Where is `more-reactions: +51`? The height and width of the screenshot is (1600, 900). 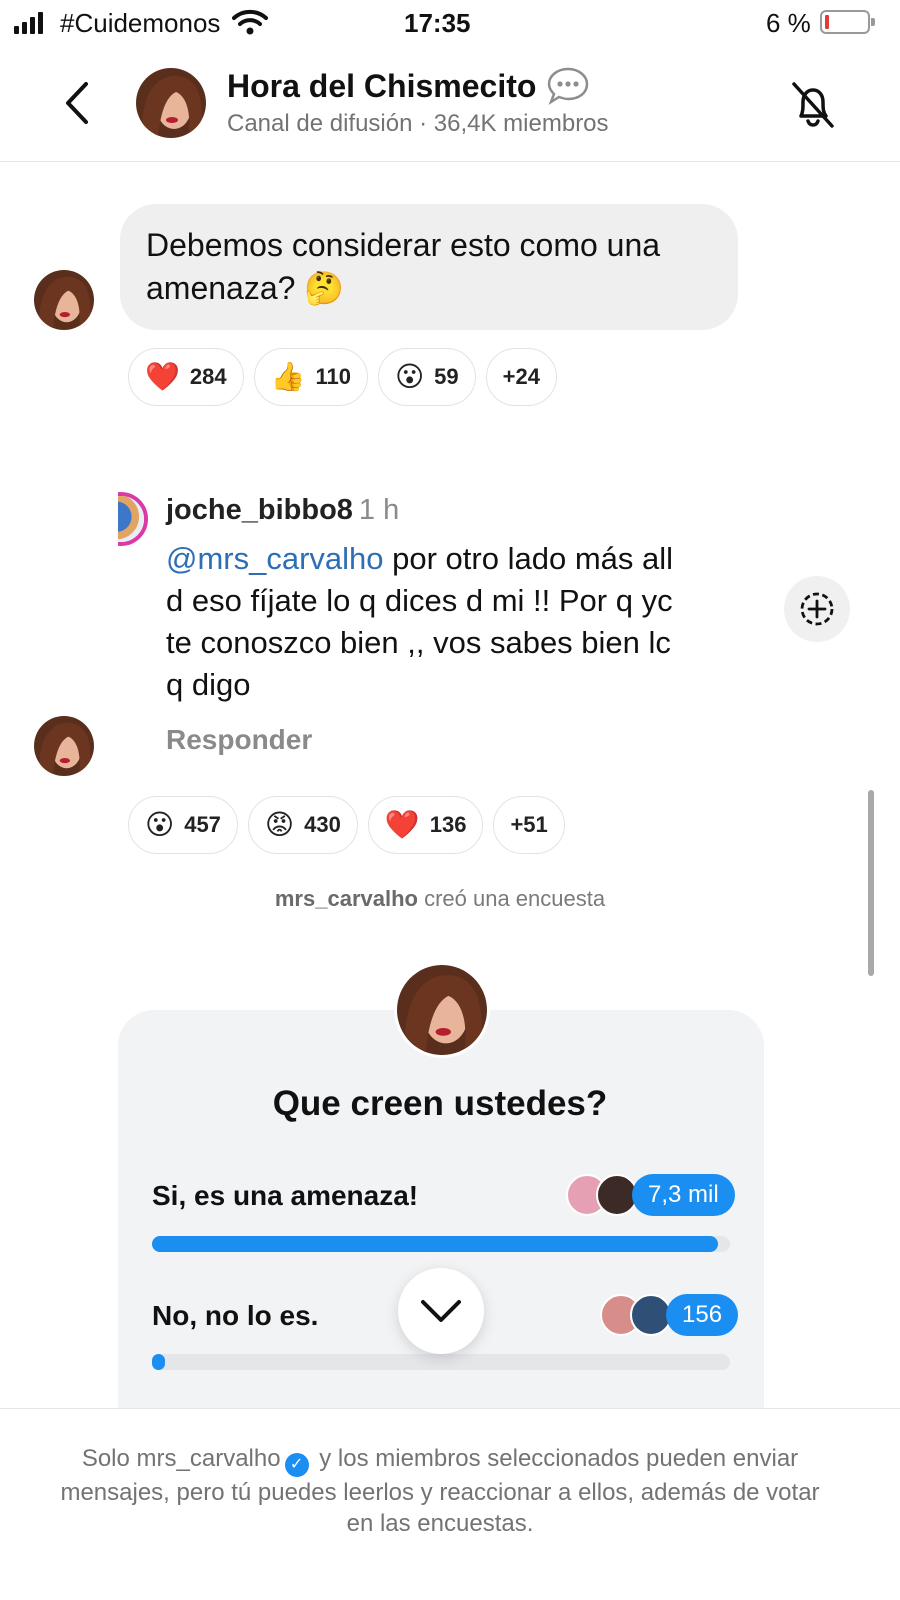
more-reactions: +51 is located at coordinates (529, 825).